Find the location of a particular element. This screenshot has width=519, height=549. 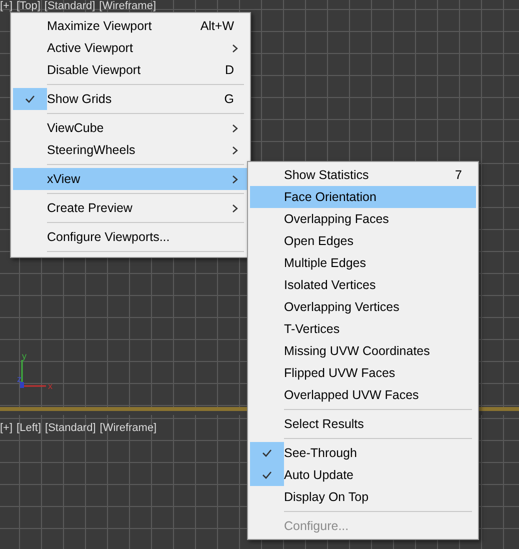

menu-item: Overlapped UVW Faces is located at coordinates (363, 395).